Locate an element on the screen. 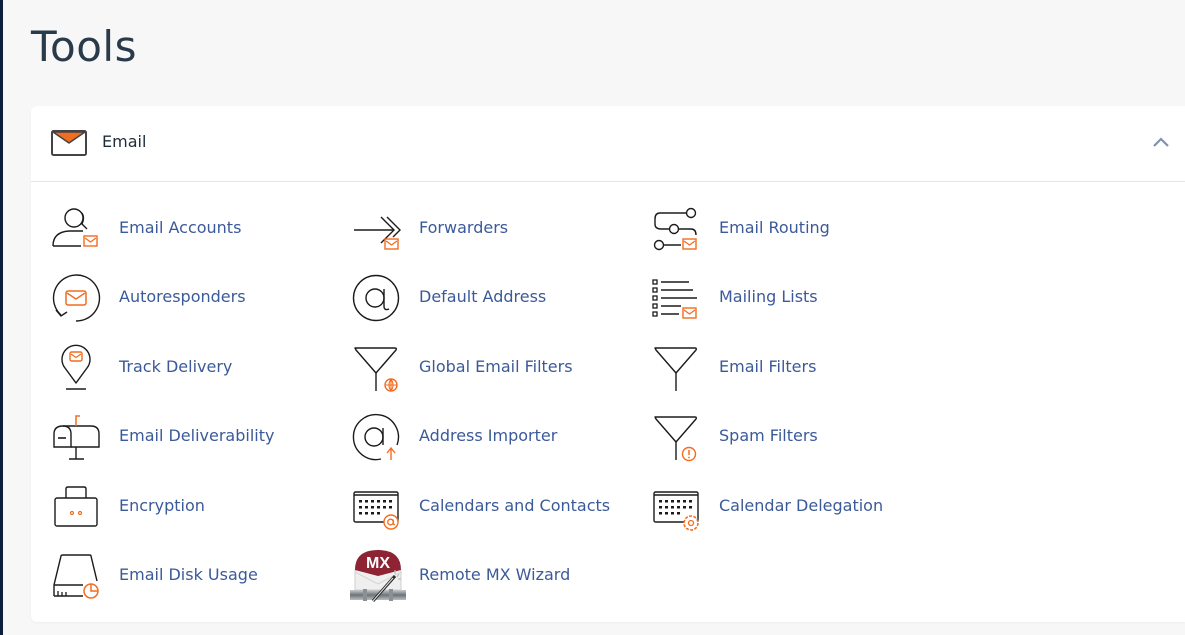  at-import-icon is located at coordinates (376, 437).